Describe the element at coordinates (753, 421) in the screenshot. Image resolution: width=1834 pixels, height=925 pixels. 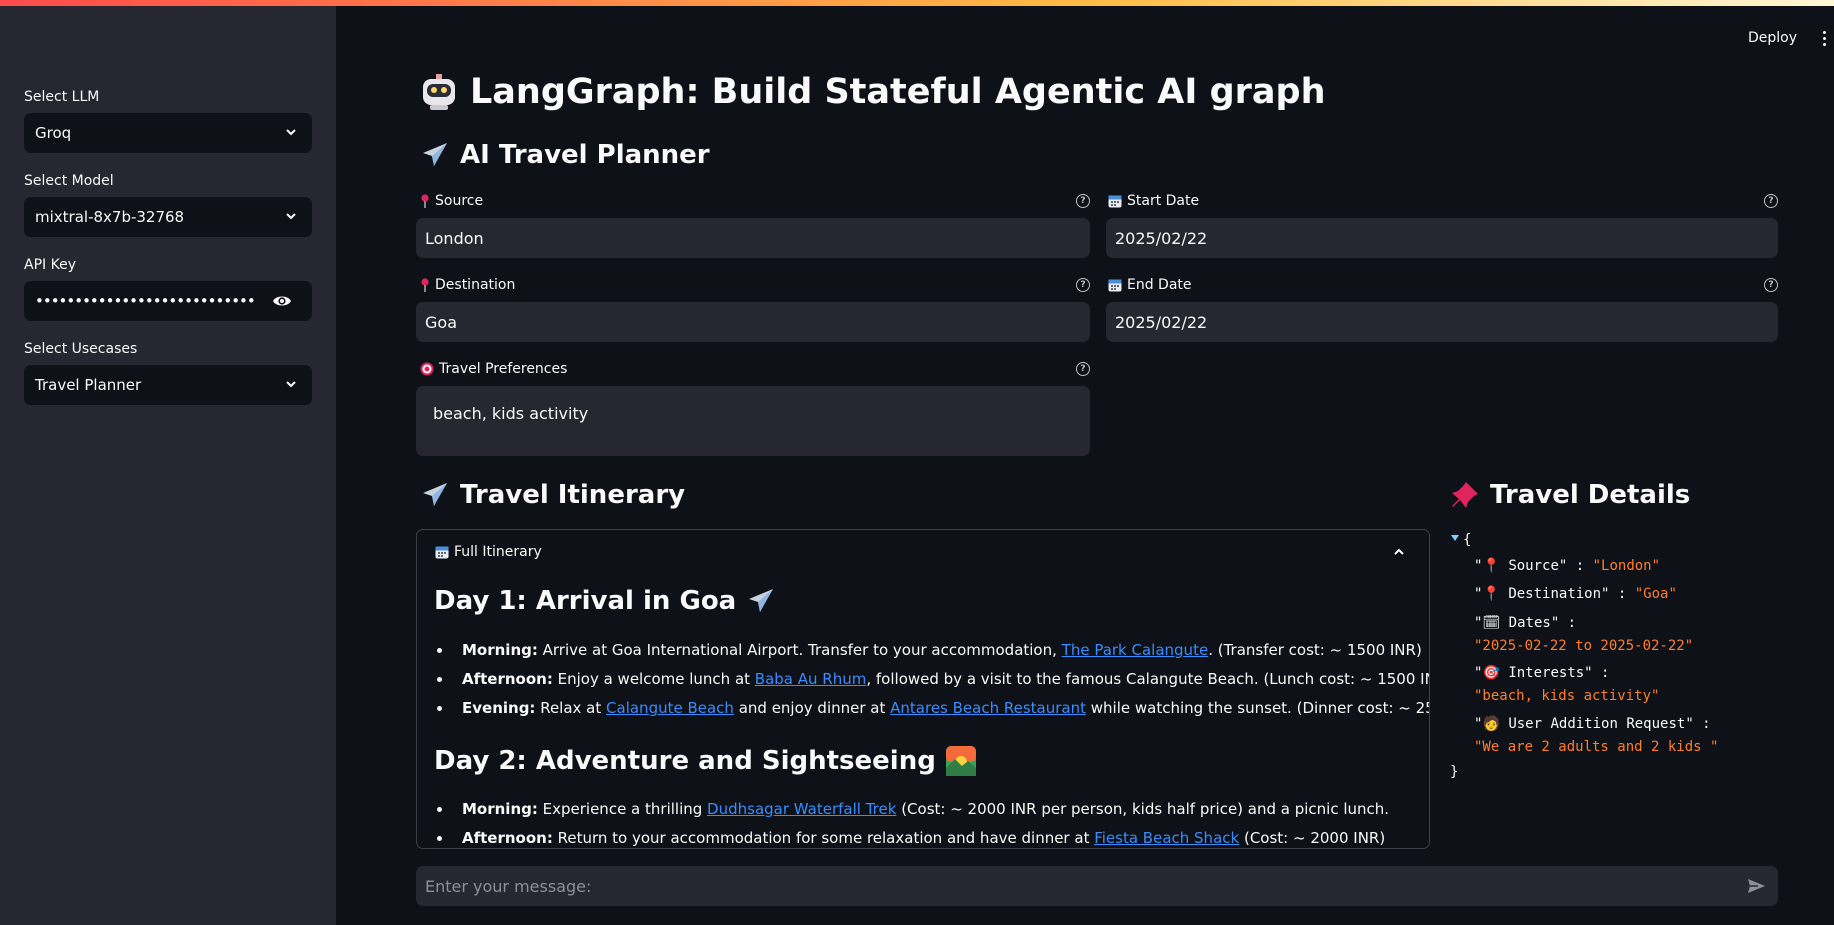
I see `preferences-textarea: beach, kids activity` at that location.